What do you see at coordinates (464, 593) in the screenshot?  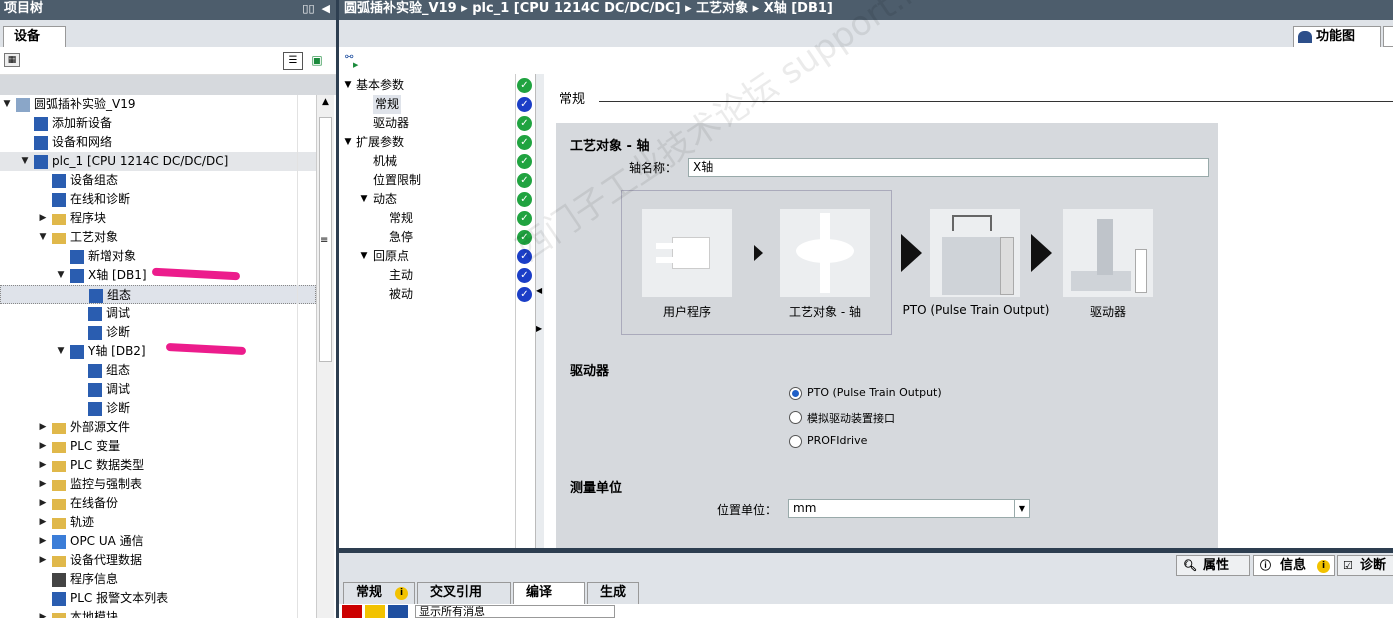 I see `tab-cross-references: 交叉引用` at bounding box center [464, 593].